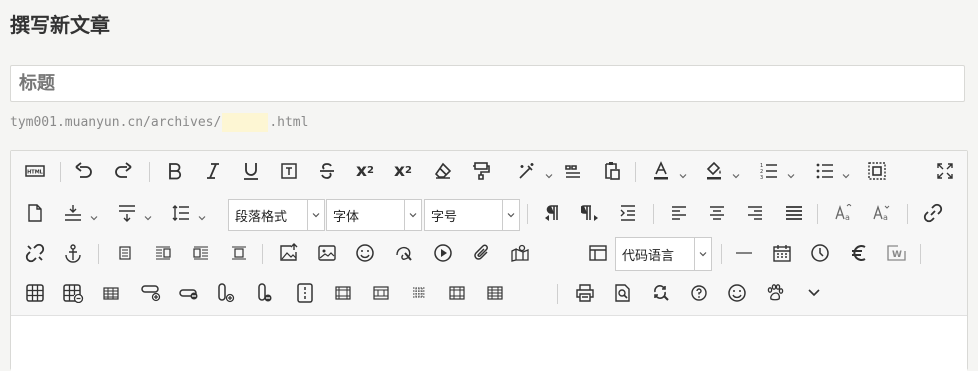  Describe the element at coordinates (844, 213) in the screenshot. I see `uppercase-icon: a` at that location.